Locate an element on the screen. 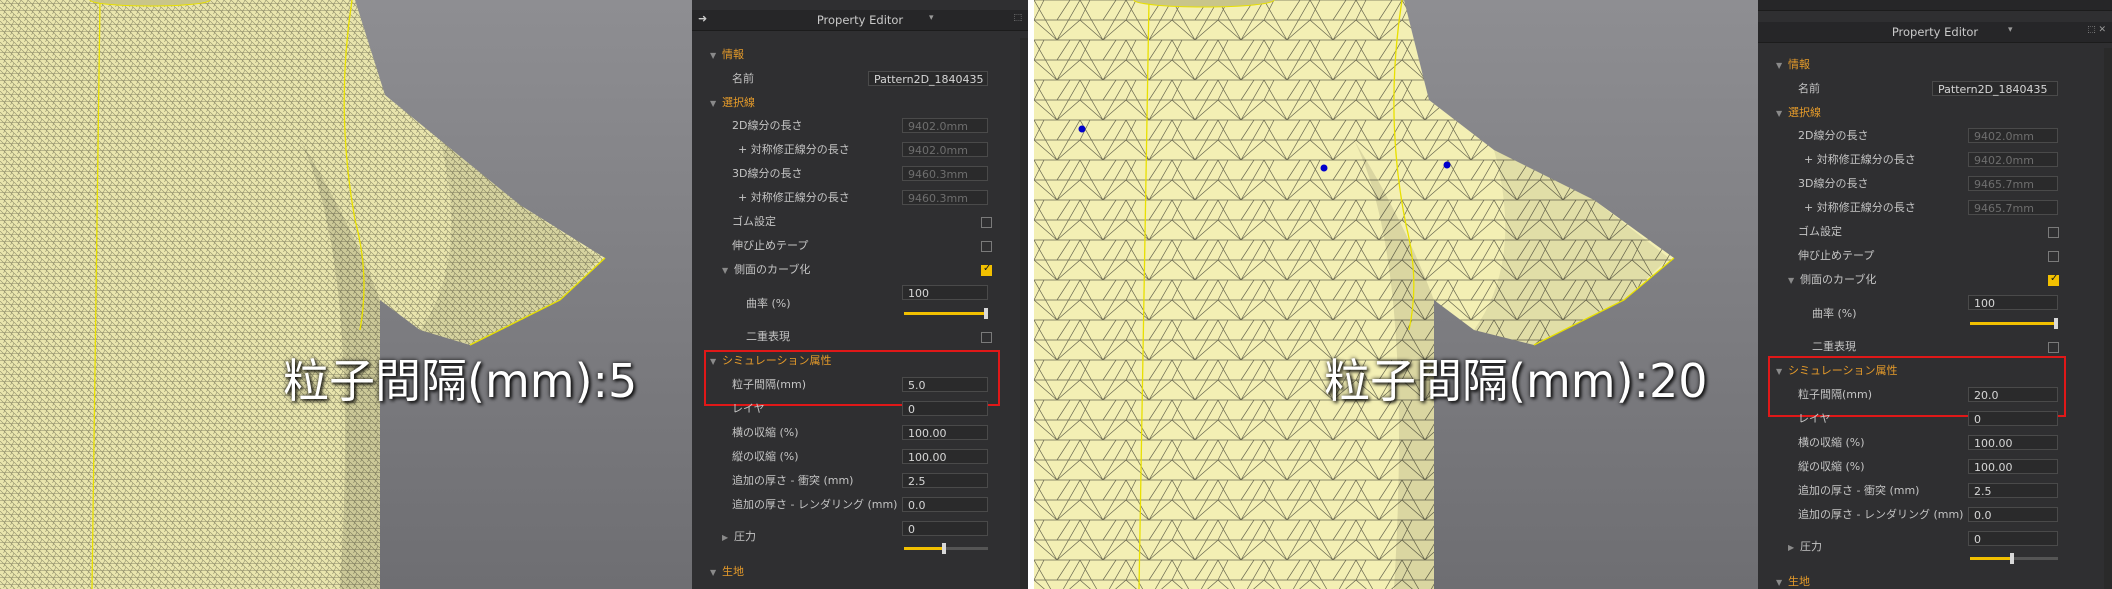  panel-controls-icon: ⬚ ✕ is located at coordinates (2096, 30).